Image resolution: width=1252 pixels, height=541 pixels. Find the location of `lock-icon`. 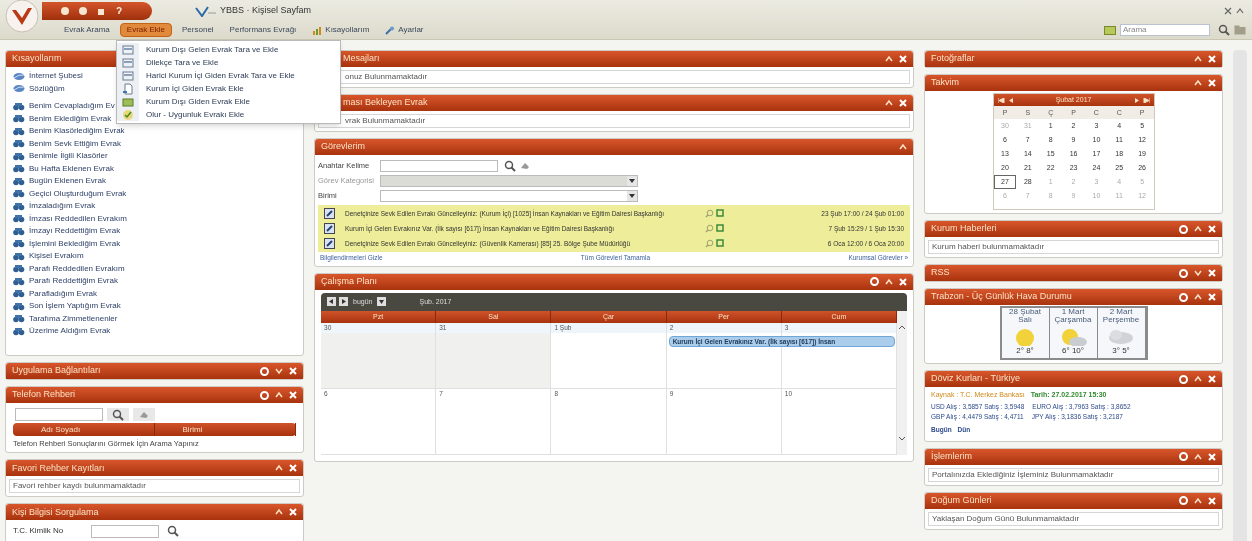

lock-icon is located at coordinates (101, 11).